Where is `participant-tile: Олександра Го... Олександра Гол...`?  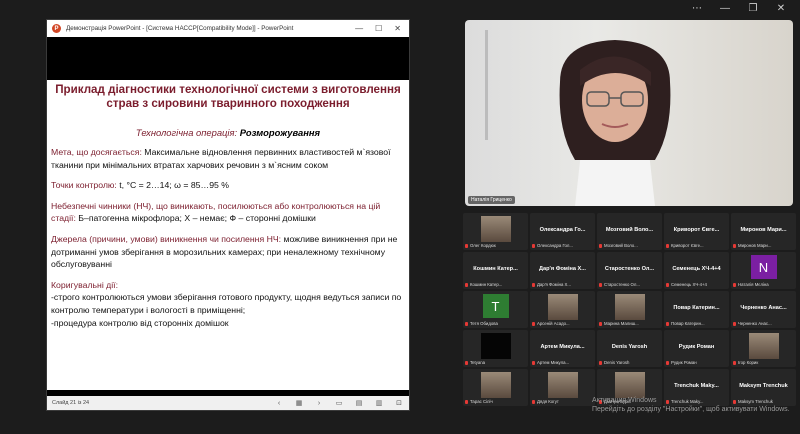
participant-tile: Олександра Го... Олександра Гол... is located at coordinates (562, 231).